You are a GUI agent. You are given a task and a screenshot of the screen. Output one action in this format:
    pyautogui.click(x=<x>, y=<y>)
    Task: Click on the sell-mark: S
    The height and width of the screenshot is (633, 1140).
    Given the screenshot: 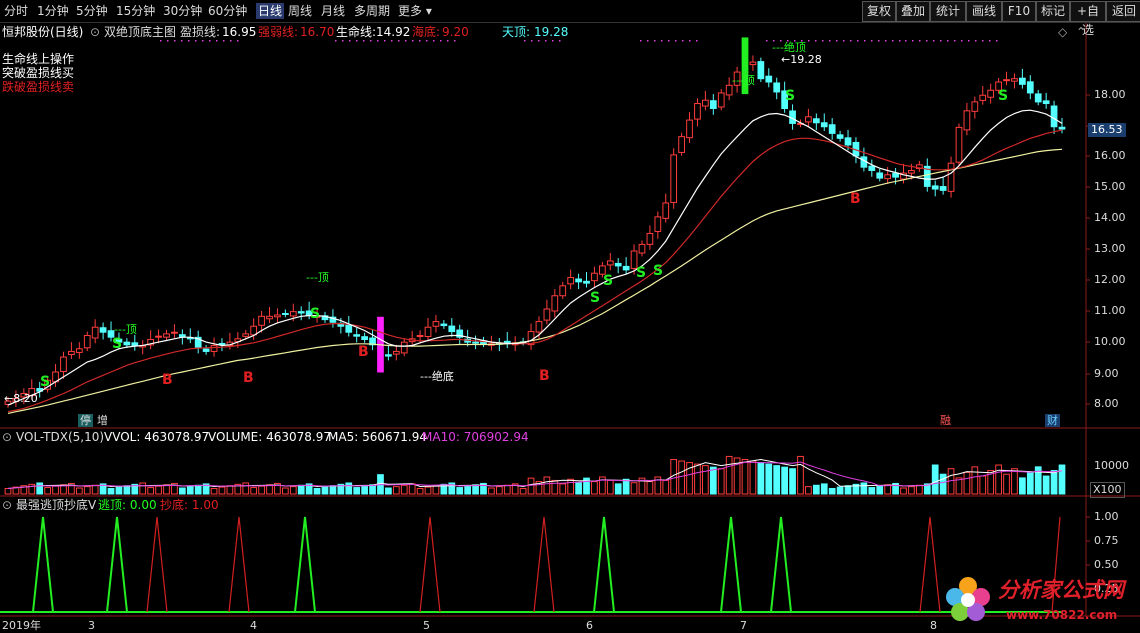 What is the action you would take?
    pyautogui.click(x=1003, y=96)
    